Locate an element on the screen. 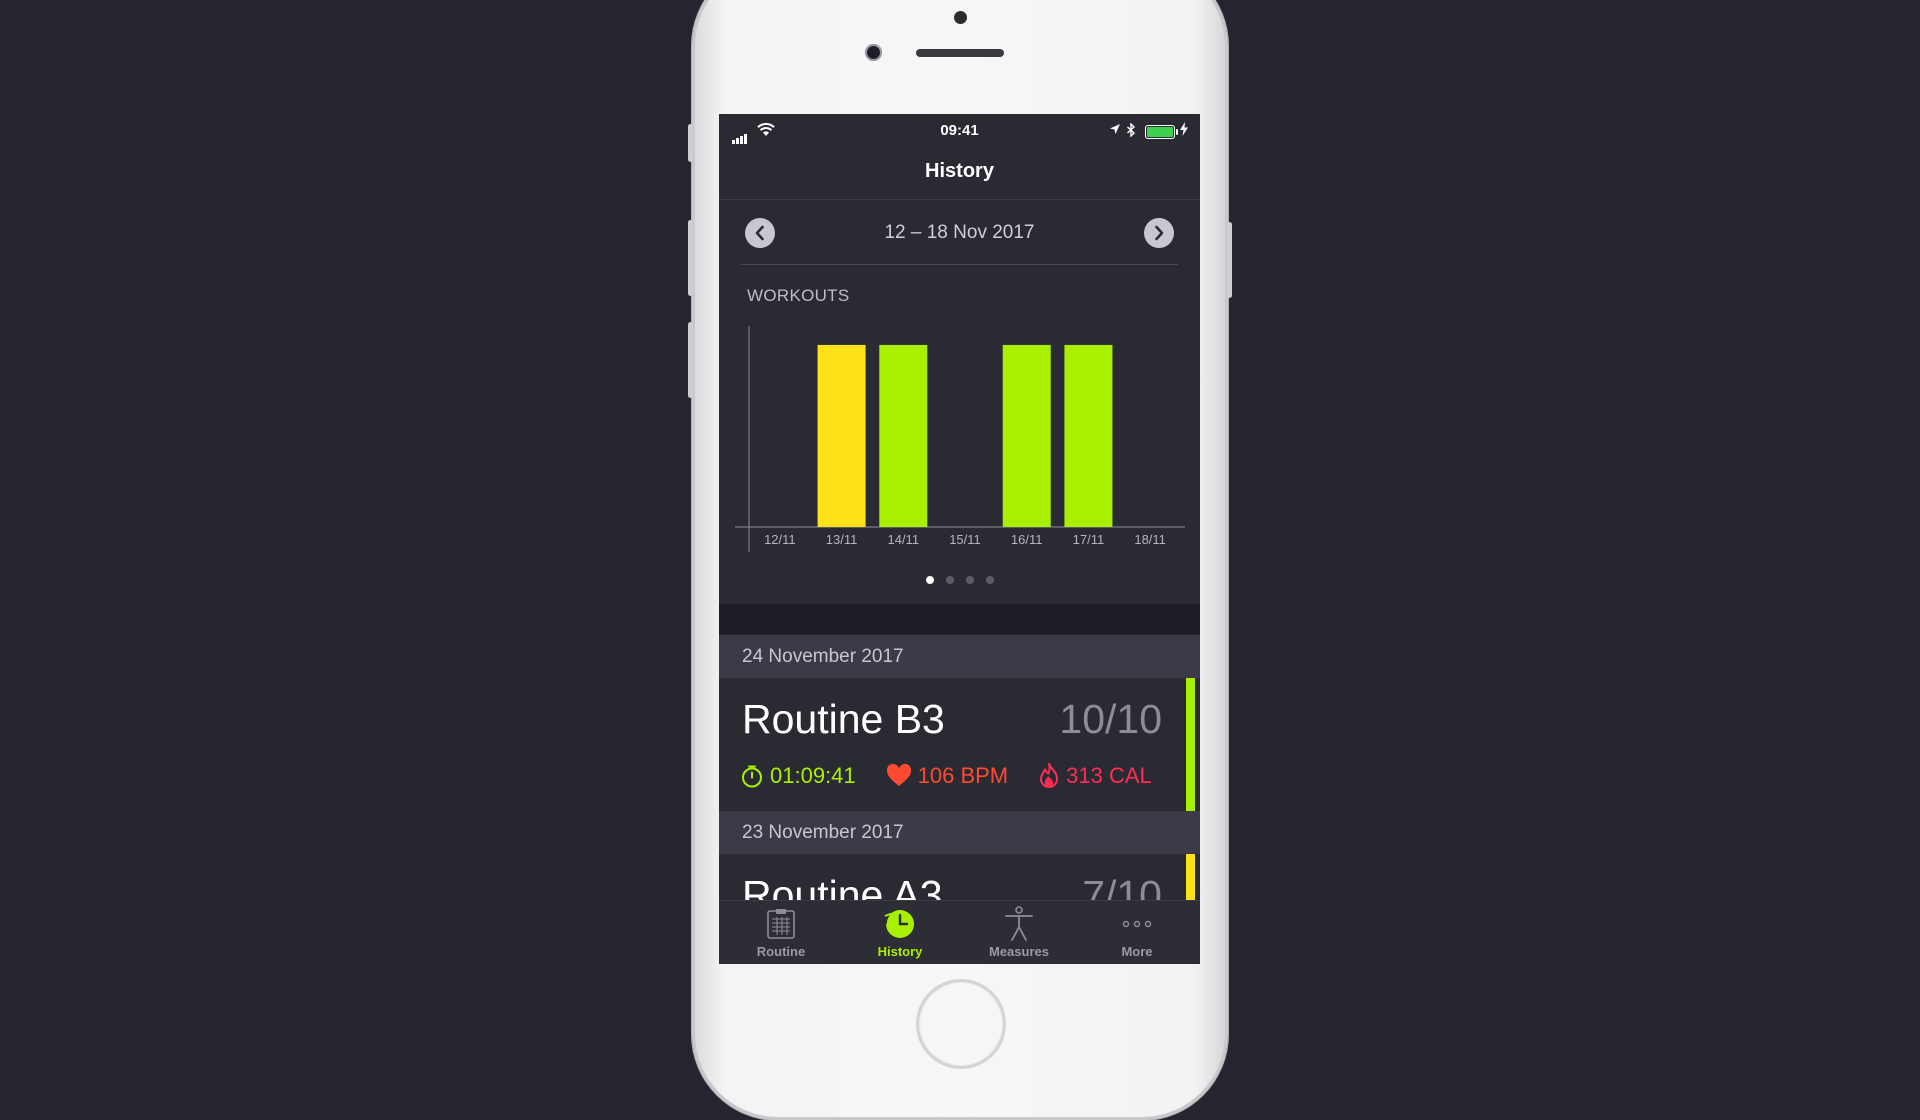  chevron-right-icon is located at coordinates (1159, 233).